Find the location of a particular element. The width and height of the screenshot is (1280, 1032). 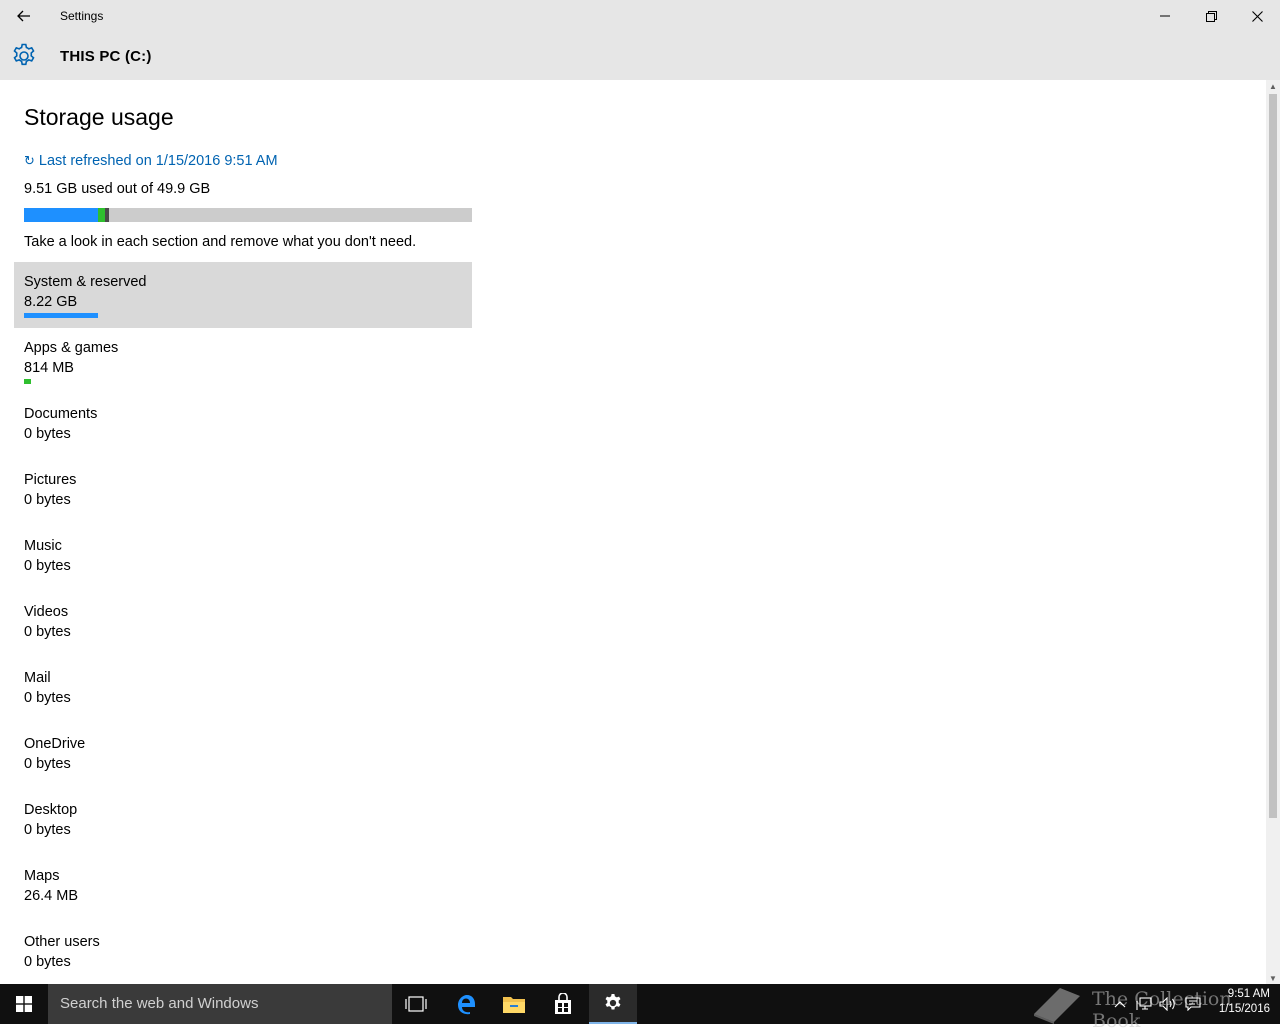

category-size: 26.4 MB is located at coordinates (51, 896).